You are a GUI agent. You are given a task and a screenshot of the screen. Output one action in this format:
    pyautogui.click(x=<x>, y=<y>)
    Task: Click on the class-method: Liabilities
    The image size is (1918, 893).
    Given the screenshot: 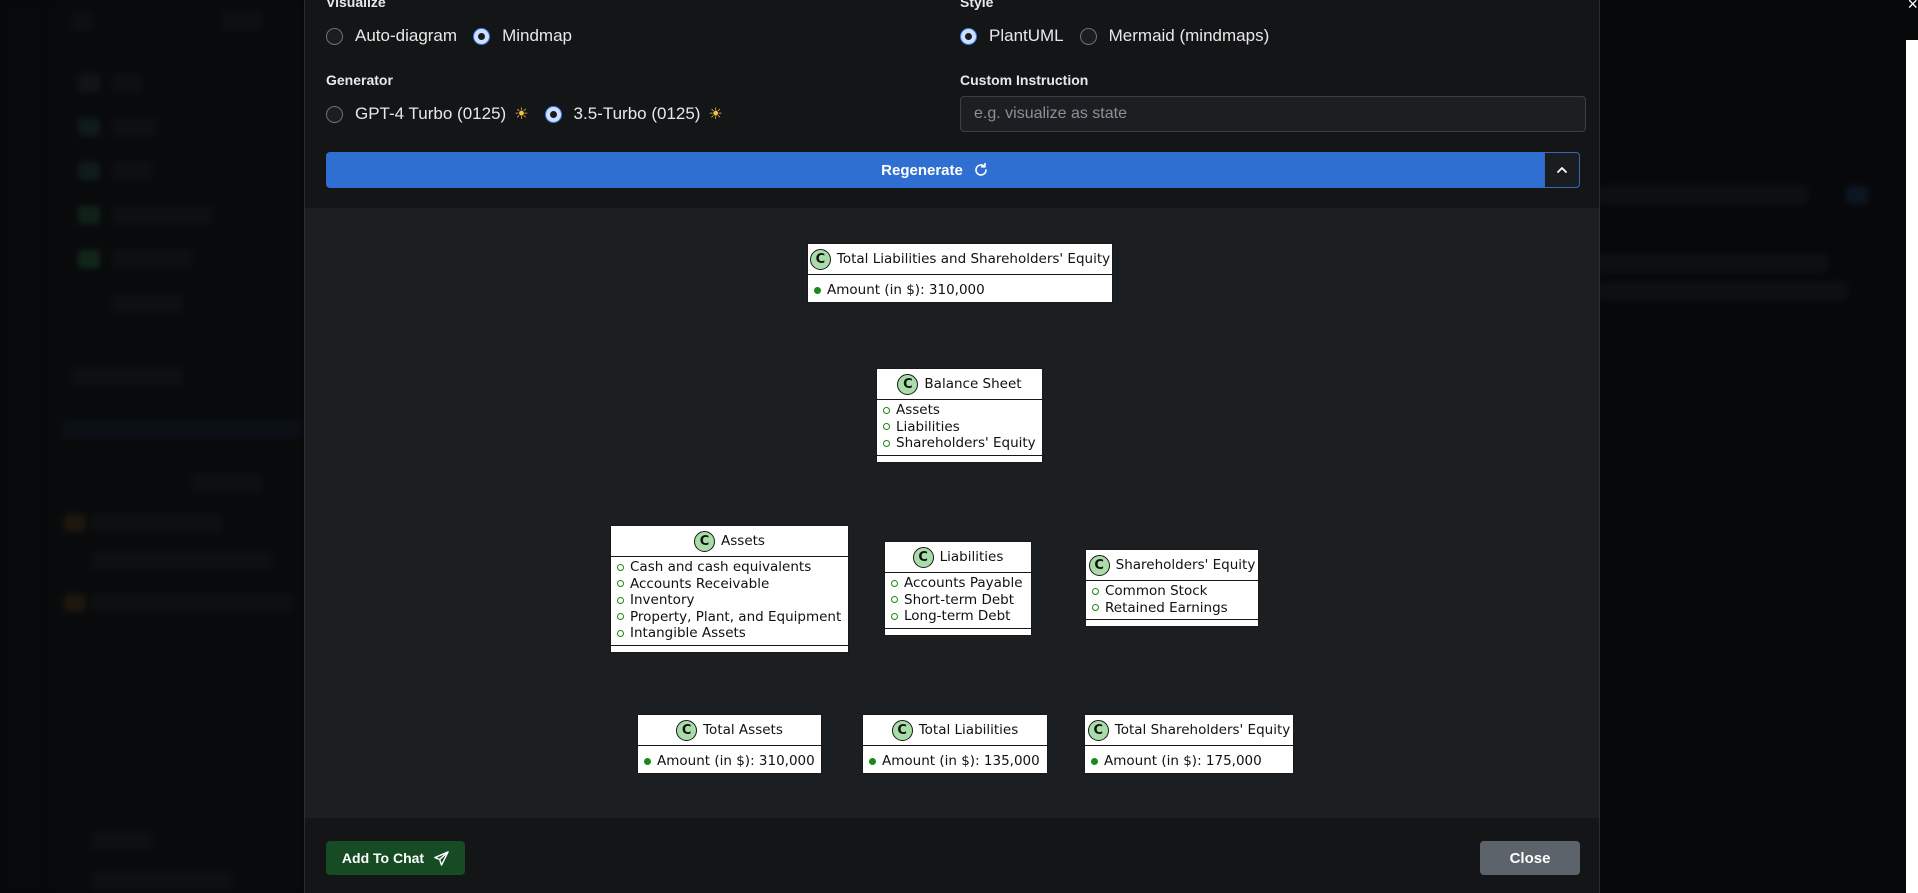 What is the action you would take?
    pyautogui.click(x=960, y=427)
    